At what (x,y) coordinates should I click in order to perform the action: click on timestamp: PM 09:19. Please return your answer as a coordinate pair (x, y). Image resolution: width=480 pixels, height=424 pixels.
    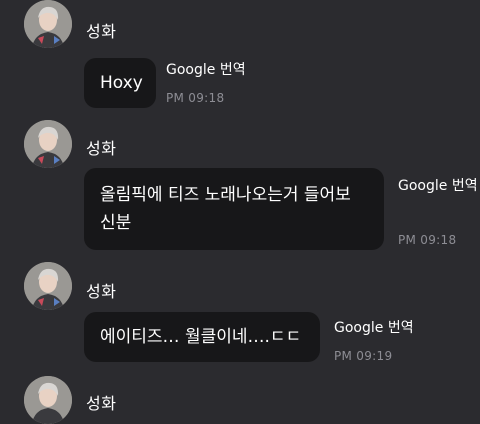
    Looking at the image, I should click on (363, 356).